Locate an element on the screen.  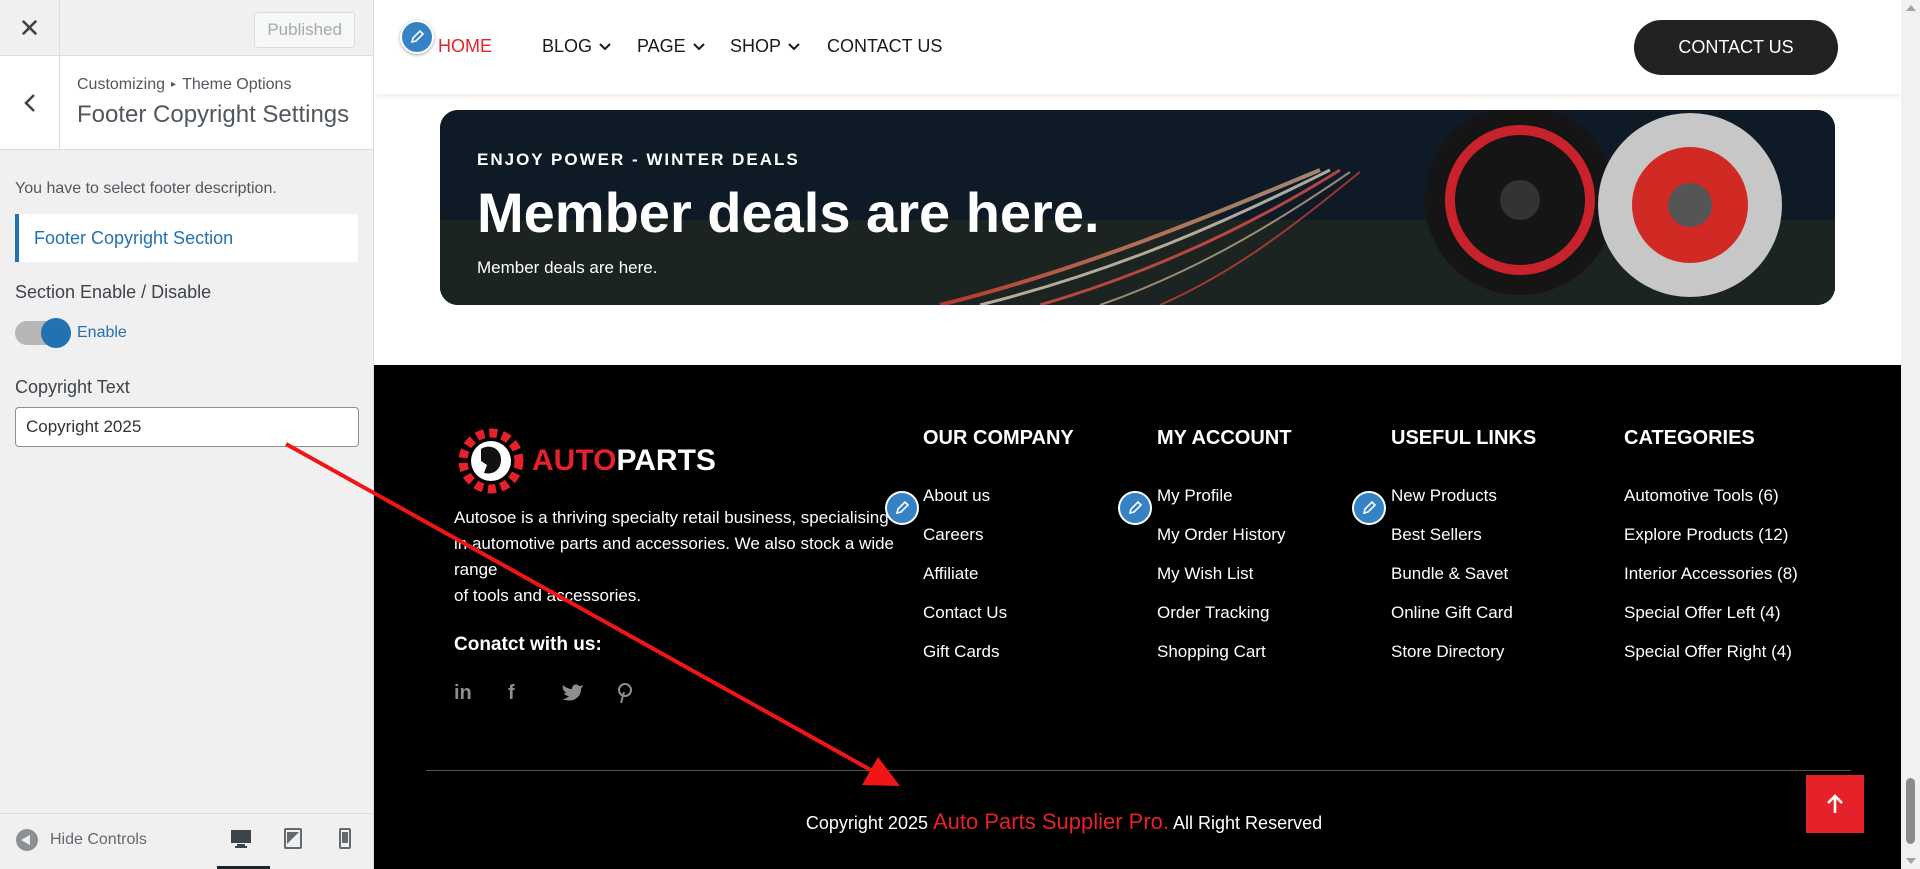
footer-link: Store Directory is located at coordinates (1463, 661).